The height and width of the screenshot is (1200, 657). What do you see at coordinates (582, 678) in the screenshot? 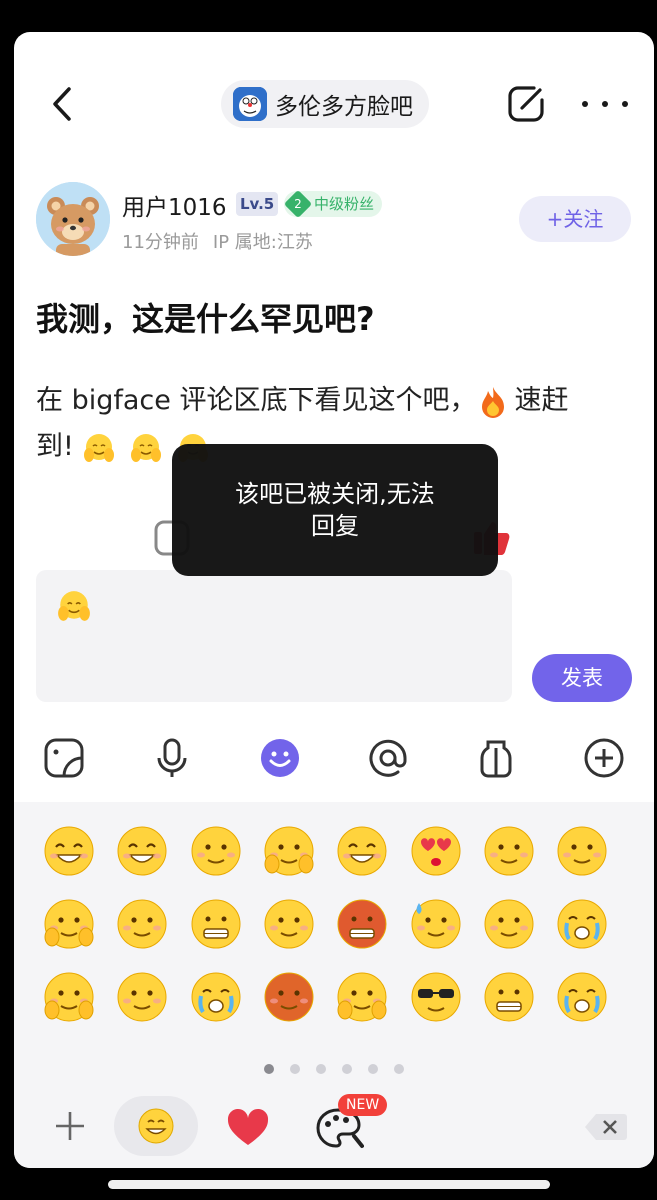
I see `send-button: 发表` at bounding box center [582, 678].